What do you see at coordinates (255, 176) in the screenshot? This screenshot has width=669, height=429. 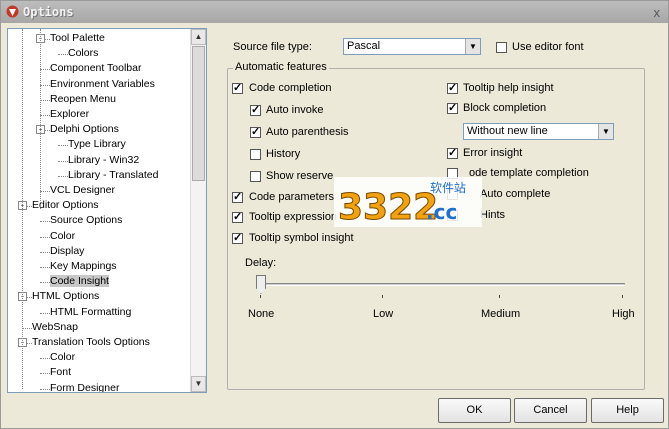 I see `show-reserved-checkbox` at bounding box center [255, 176].